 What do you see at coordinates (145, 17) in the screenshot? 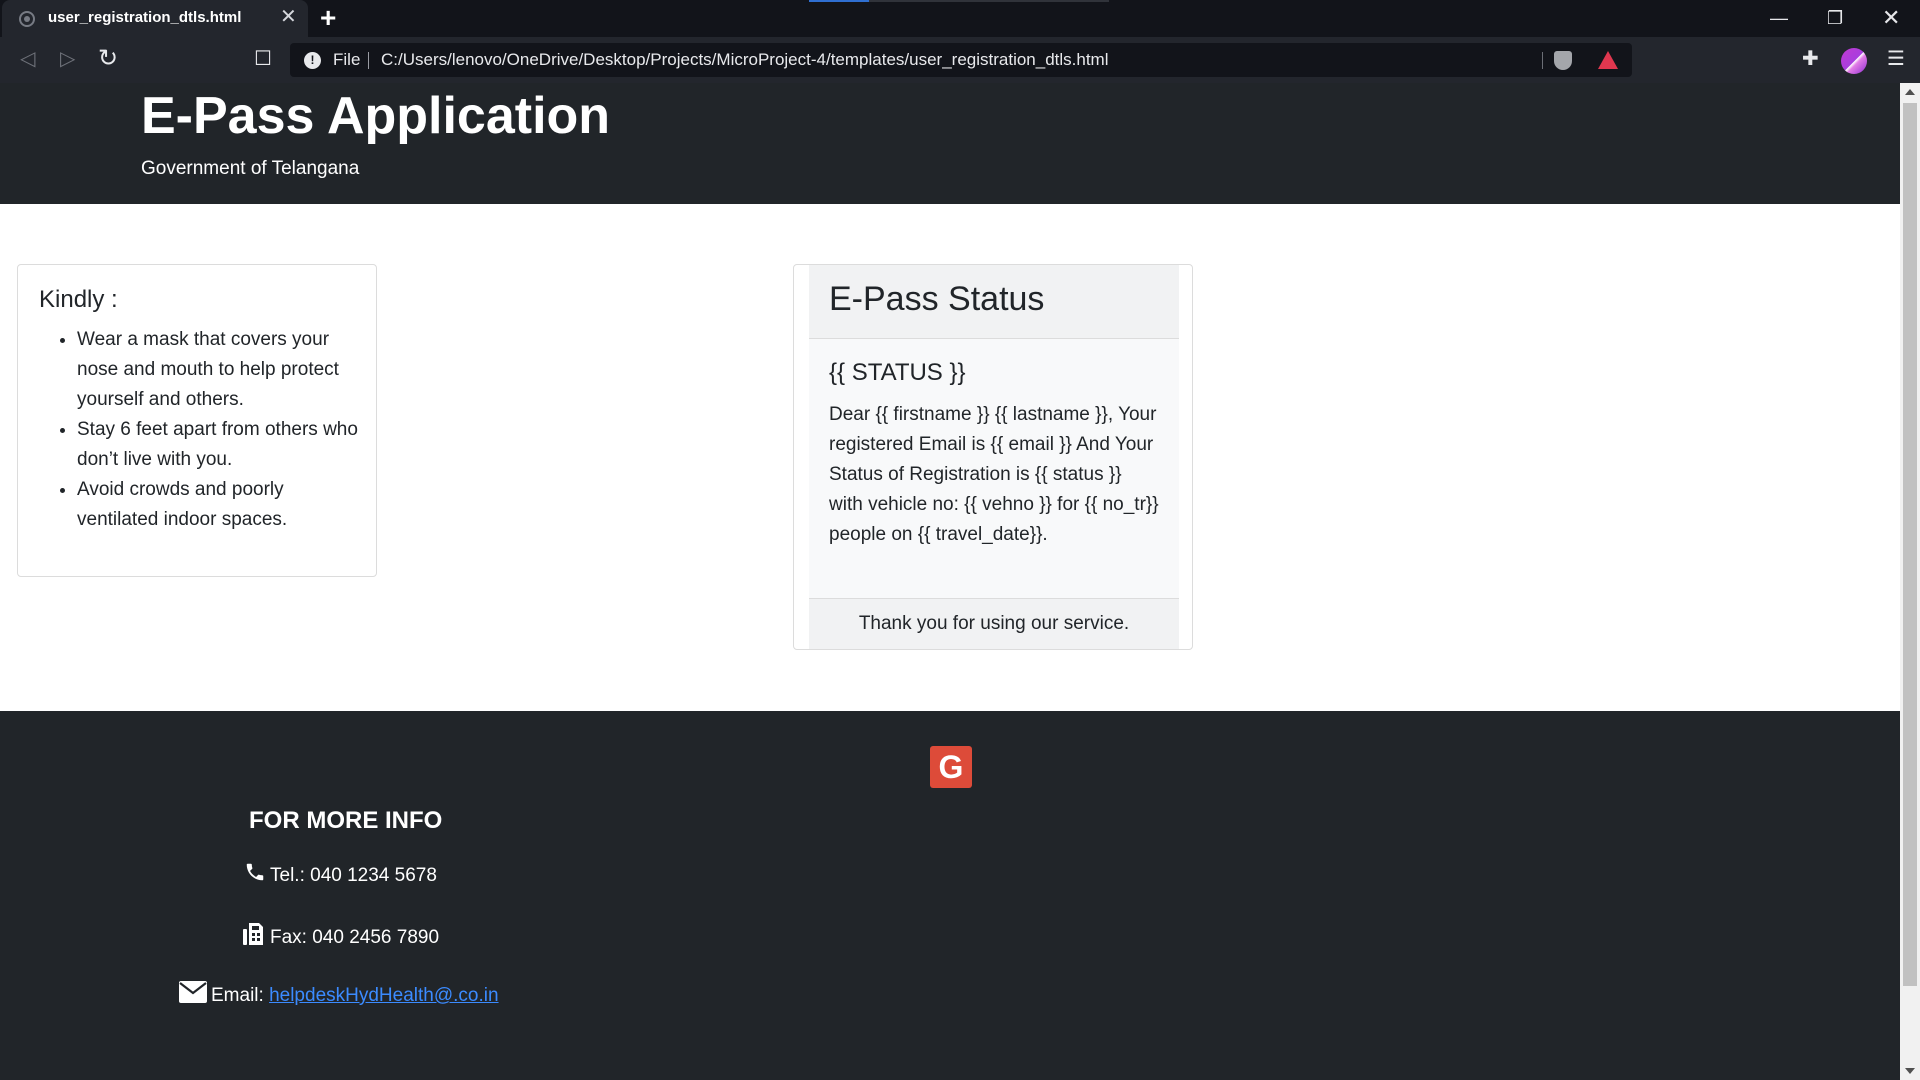
I see `tab-title: user_registration_dtls.html` at bounding box center [145, 17].